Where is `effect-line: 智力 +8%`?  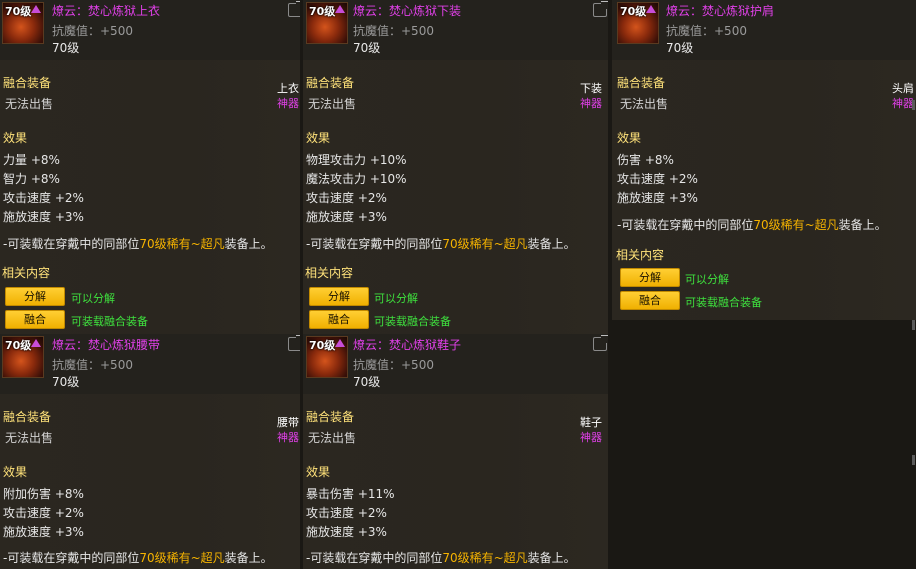
effect-line: 智力 +8% is located at coordinates (31, 179).